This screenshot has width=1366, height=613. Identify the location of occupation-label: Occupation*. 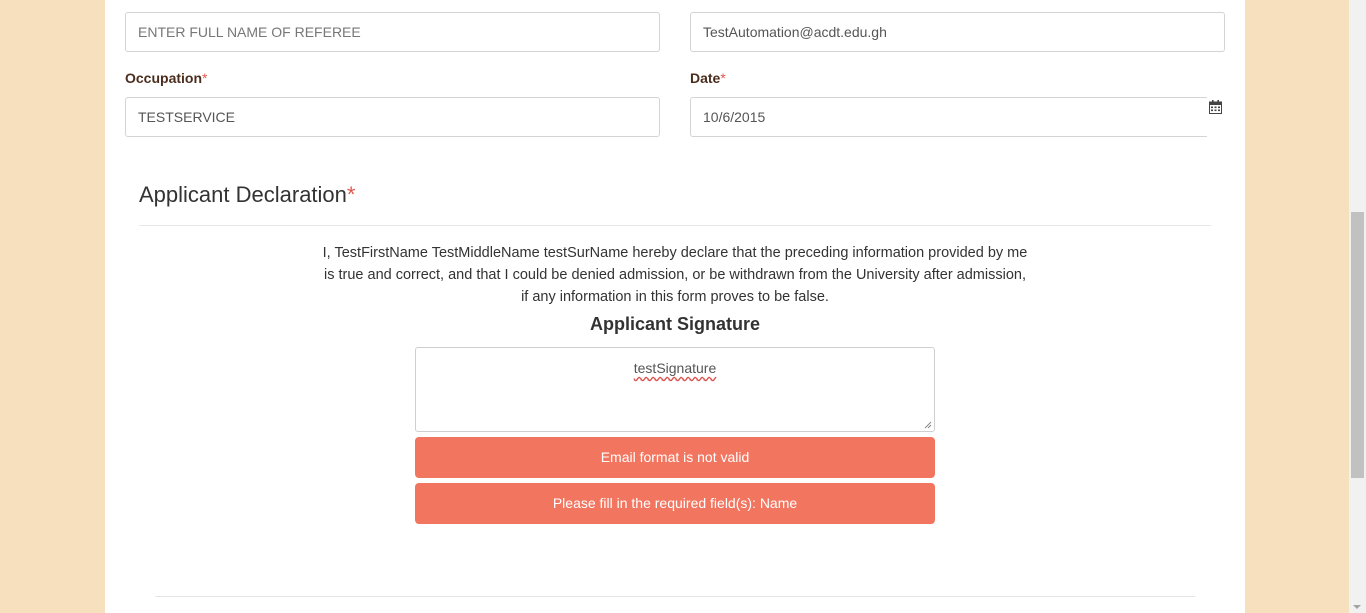
(166, 78).